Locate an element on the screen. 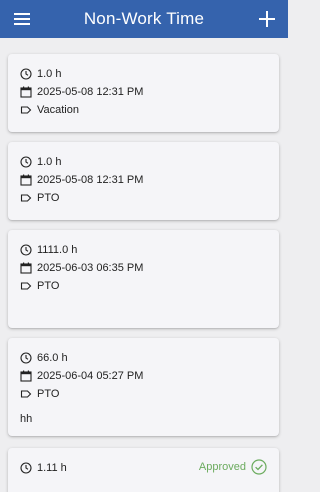  add-entry-button is located at coordinates (267, 19).